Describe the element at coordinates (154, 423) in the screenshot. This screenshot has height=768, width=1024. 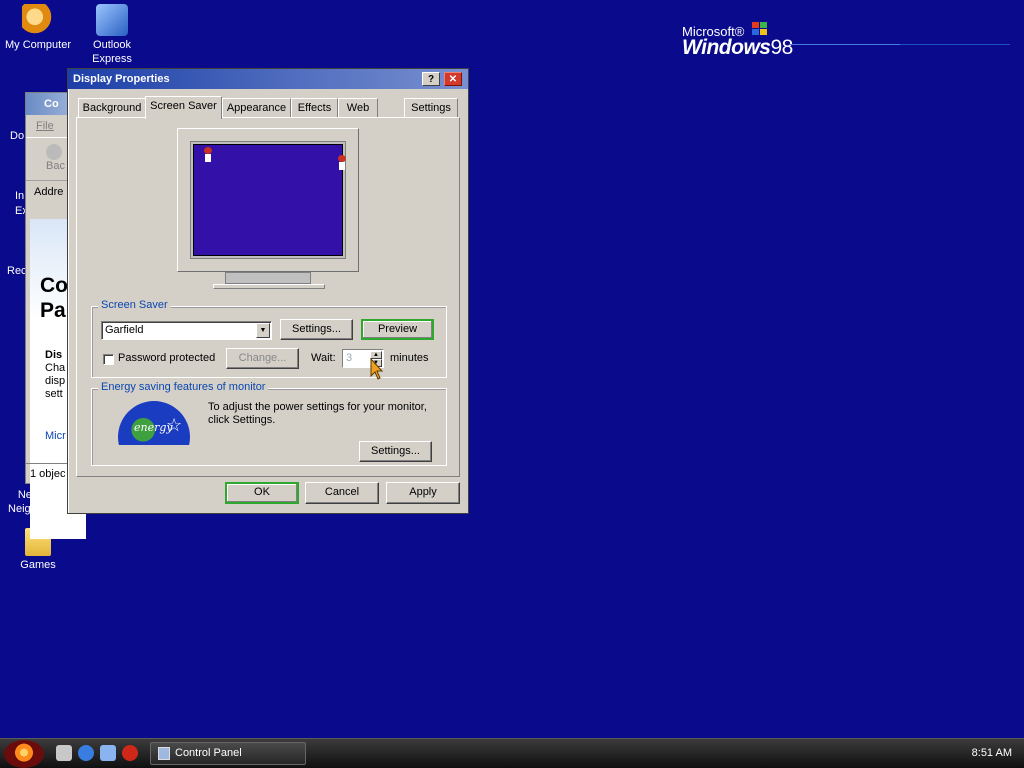
I see `energy-star-logo: energy ☆` at that location.